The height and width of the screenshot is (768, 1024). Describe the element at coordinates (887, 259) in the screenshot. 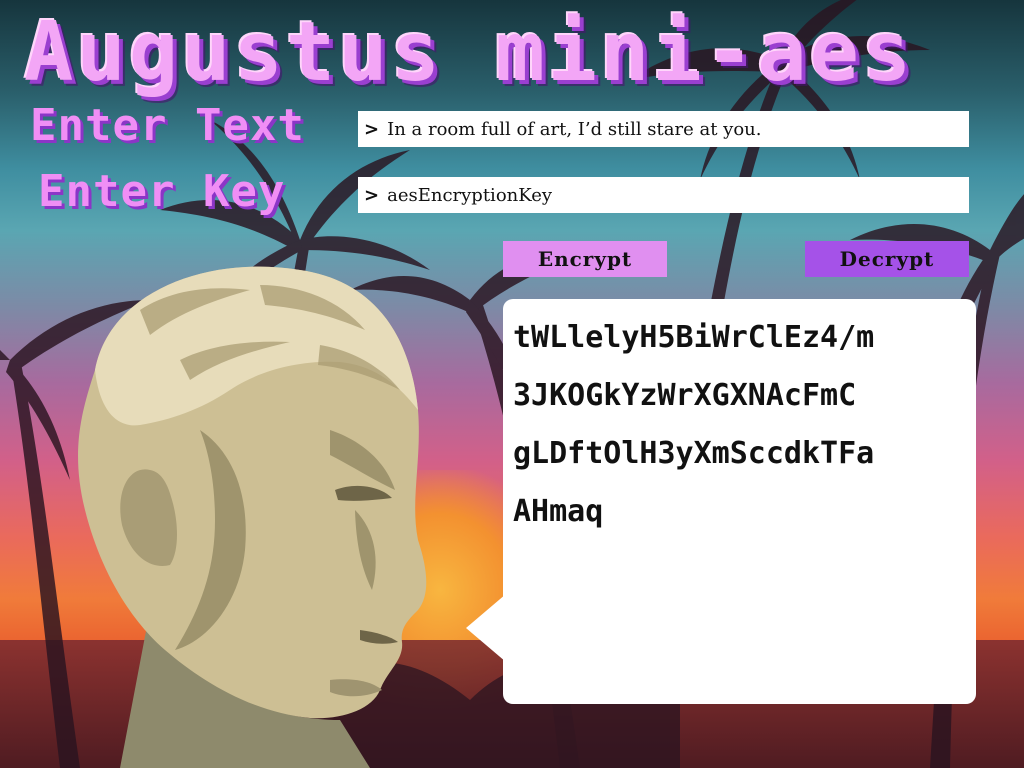

I see `decrypt-button: Decrypt` at that location.